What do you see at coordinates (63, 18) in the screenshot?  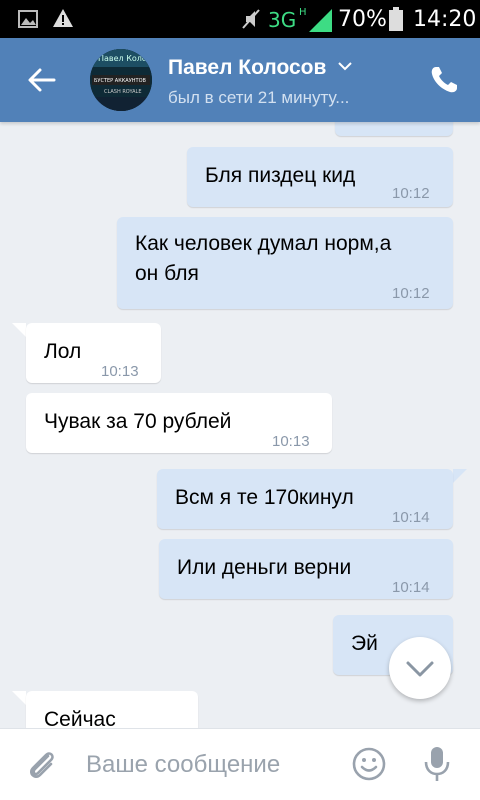 I see `warning-icon` at bounding box center [63, 18].